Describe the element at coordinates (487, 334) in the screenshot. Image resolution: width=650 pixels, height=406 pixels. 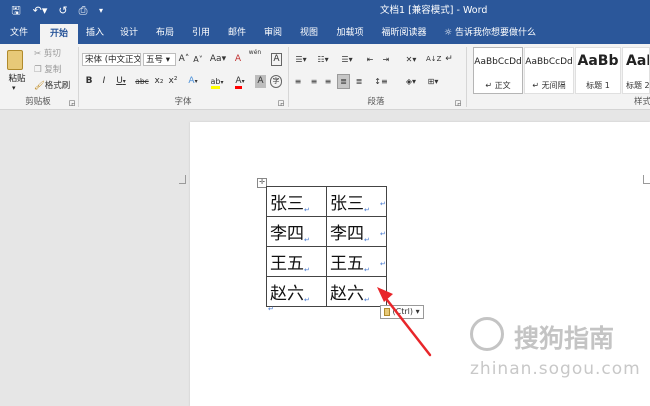
I see `watermark-logo-icon` at that location.